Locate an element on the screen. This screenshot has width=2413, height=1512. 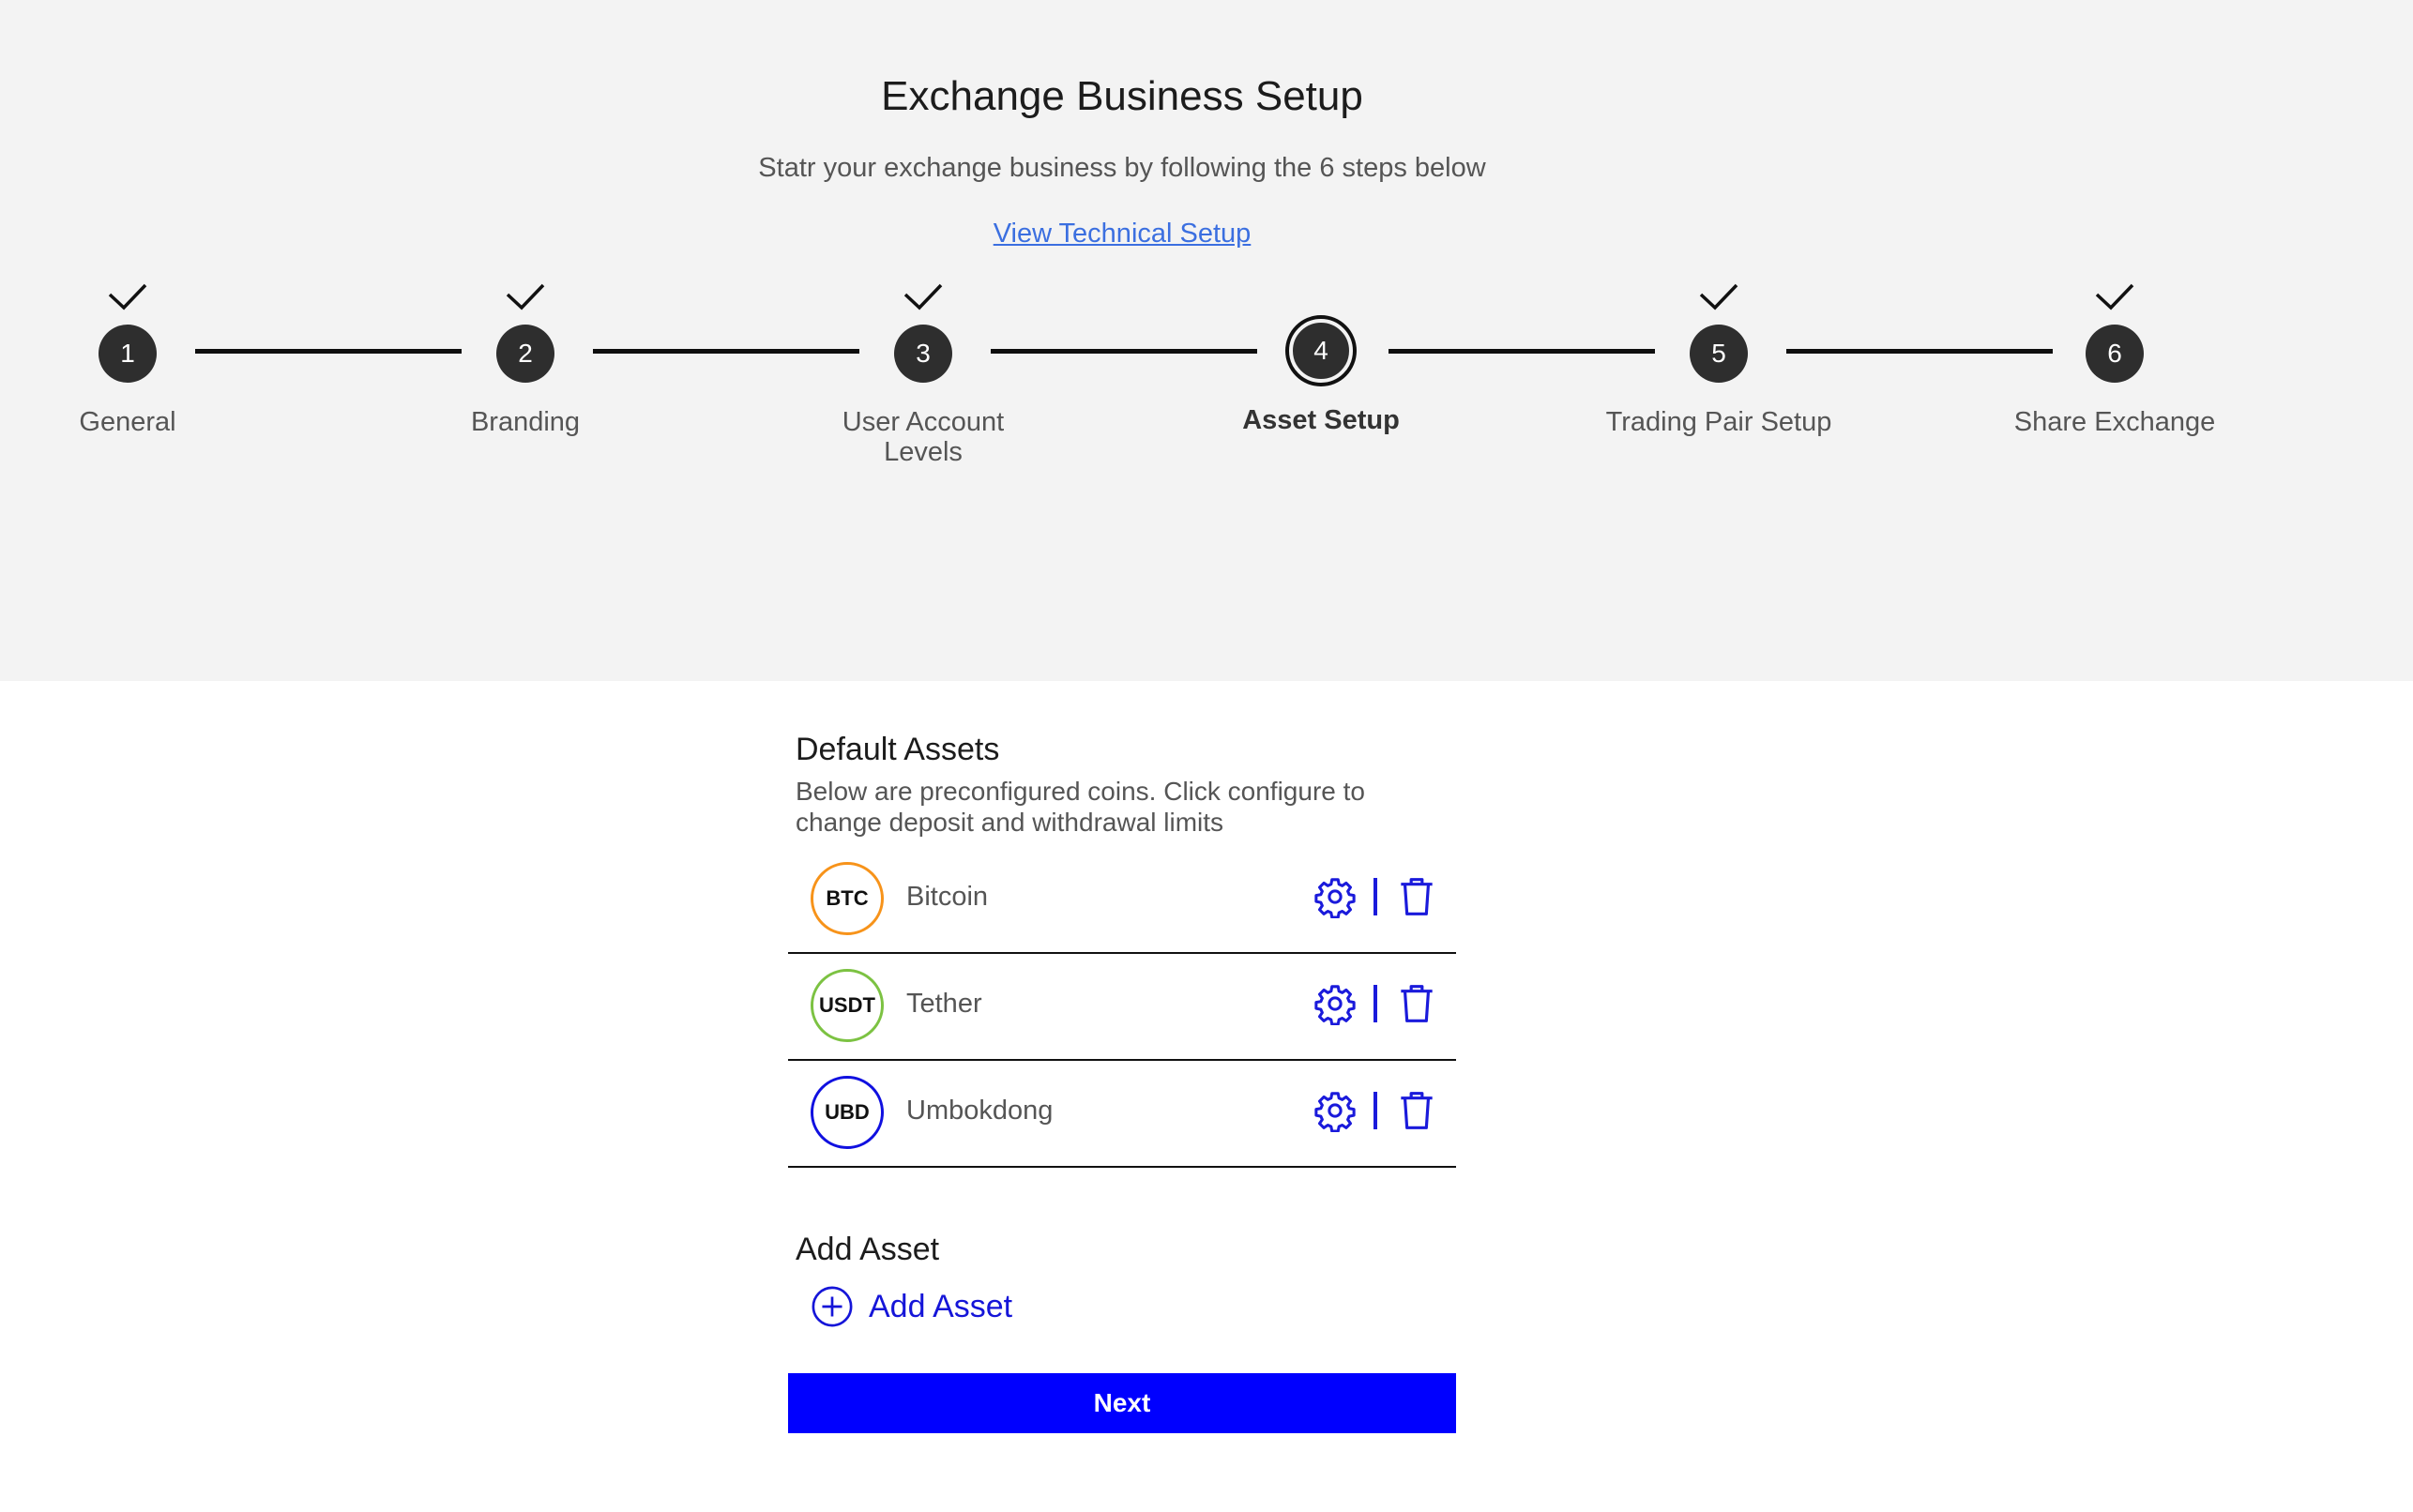
step-number: 2 is located at coordinates (525, 354).